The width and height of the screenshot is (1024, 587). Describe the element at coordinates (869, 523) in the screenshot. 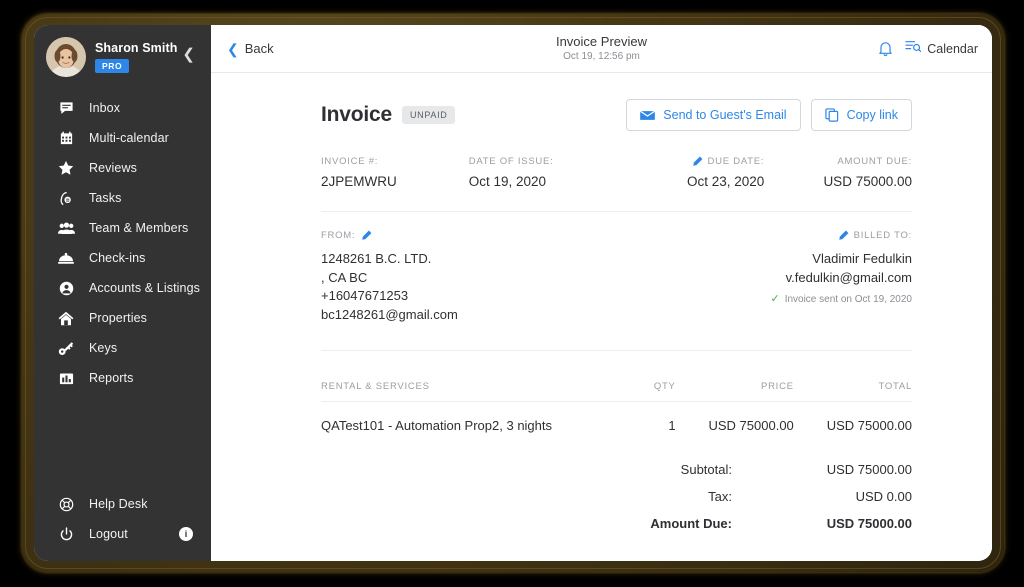

I see `amount-due-total-value: USD 75000.00` at that location.